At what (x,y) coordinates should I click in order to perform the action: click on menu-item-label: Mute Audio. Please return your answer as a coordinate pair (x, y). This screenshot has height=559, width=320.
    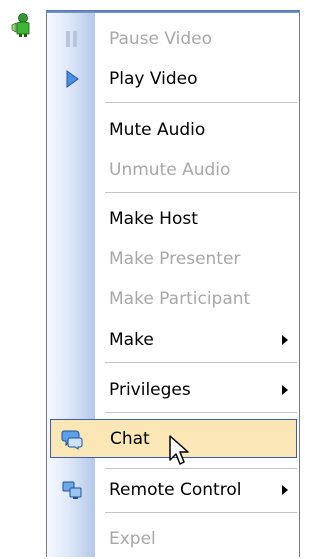
    Looking at the image, I should click on (157, 130).